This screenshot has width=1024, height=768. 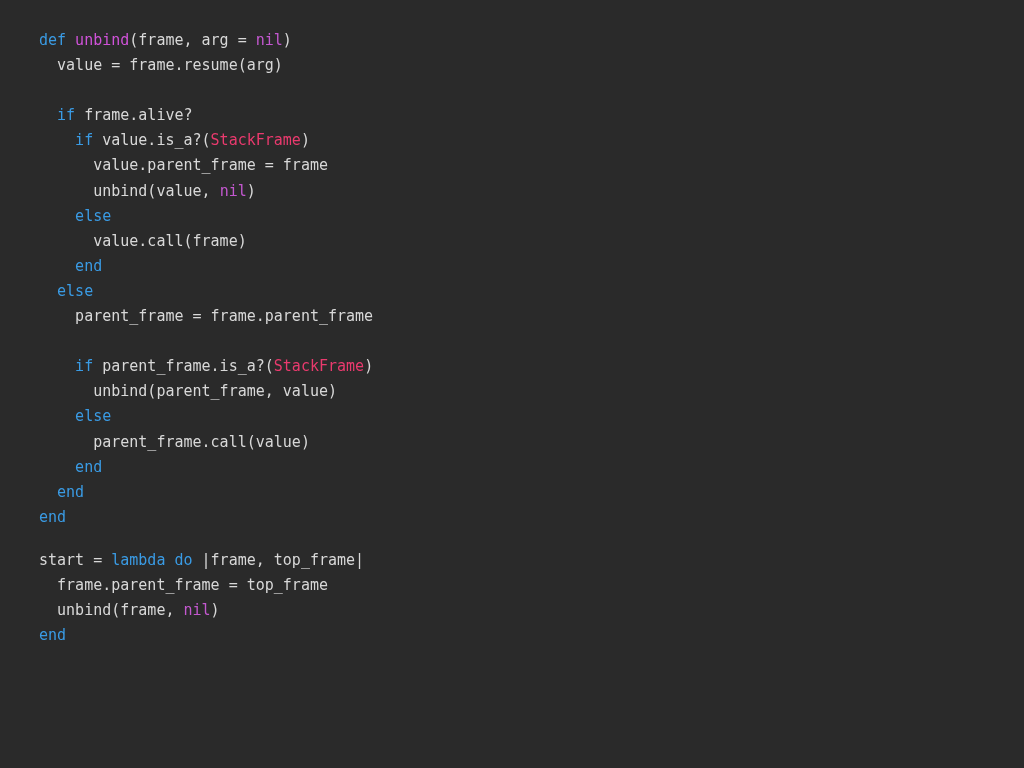 I want to click on code-line: start = lambda do |frame, top_frame|, so click(x=202, y=559).